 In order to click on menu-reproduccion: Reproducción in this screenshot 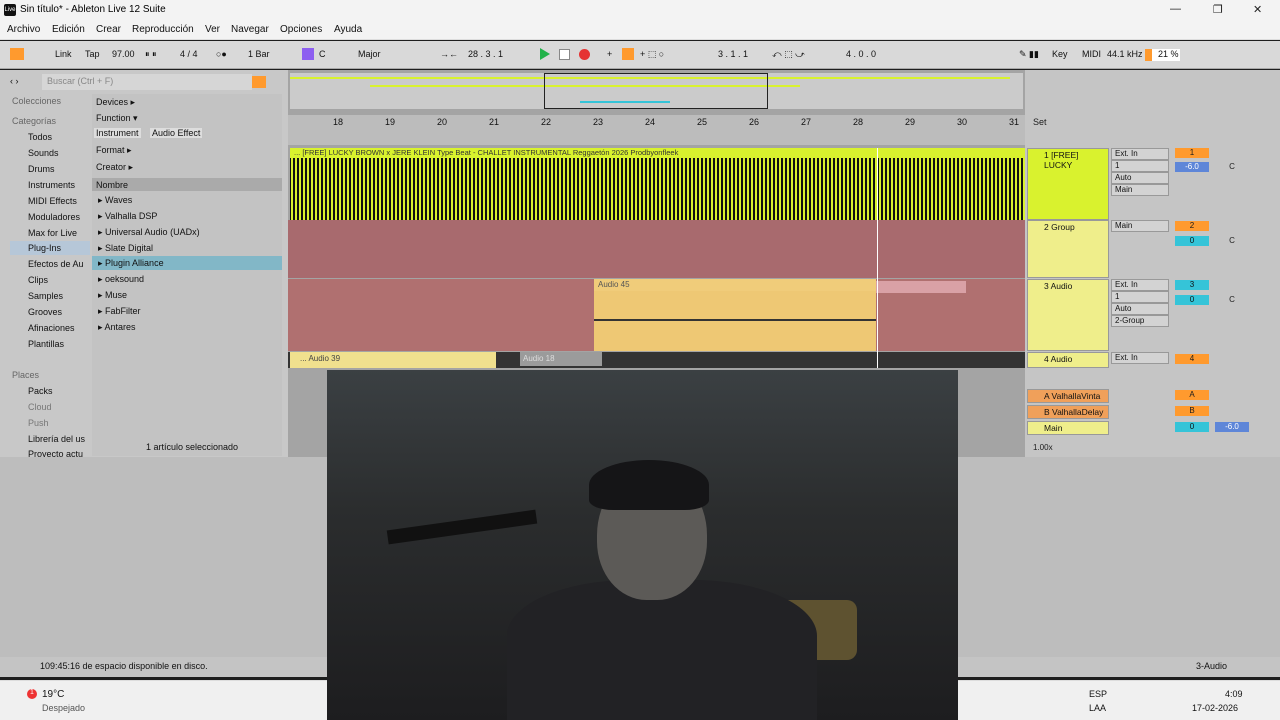, I will do `click(163, 29)`.